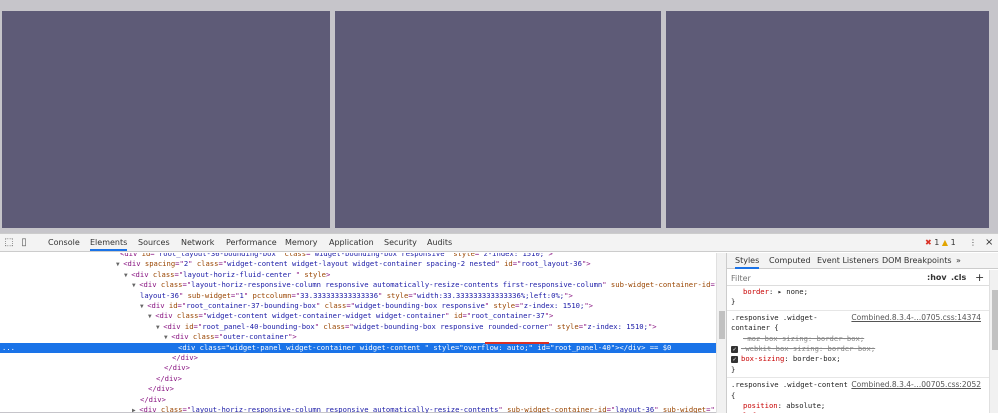 This screenshot has width=998, height=413. What do you see at coordinates (517, 343) in the screenshot?
I see `spelling-underline` at bounding box center [517, 343].